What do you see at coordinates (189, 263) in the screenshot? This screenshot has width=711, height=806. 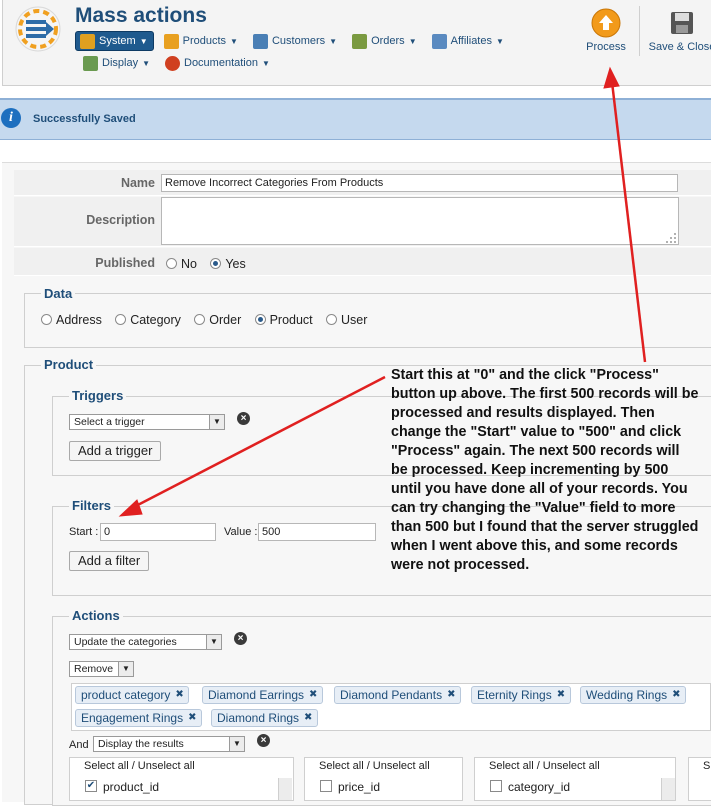 I see `published-no-label: No` at bounding box center [189, 263].